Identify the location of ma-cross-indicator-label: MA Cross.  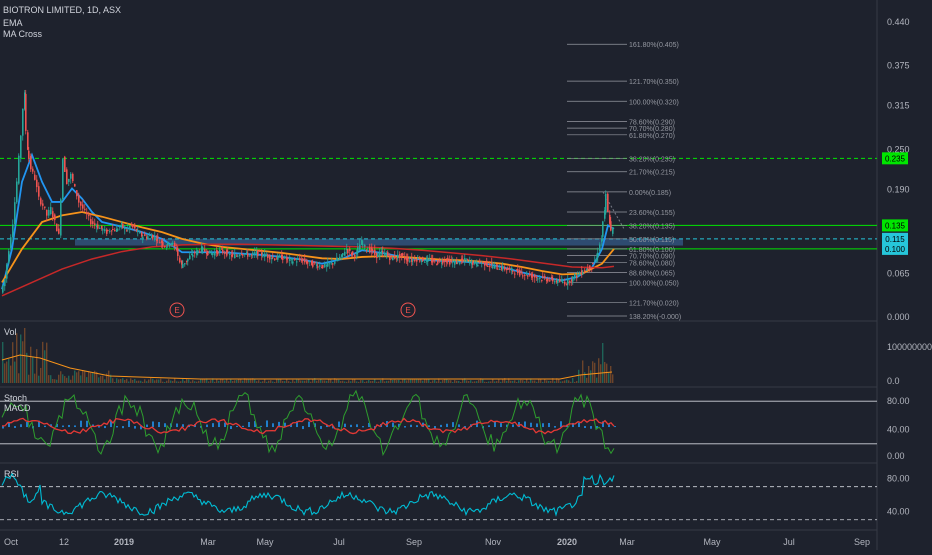
(22, 34).